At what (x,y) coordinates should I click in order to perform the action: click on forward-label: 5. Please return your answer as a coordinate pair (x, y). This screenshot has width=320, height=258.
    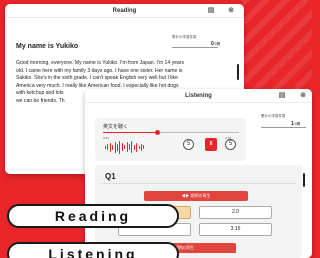
    Looking at the image, I should click on (230, 144).